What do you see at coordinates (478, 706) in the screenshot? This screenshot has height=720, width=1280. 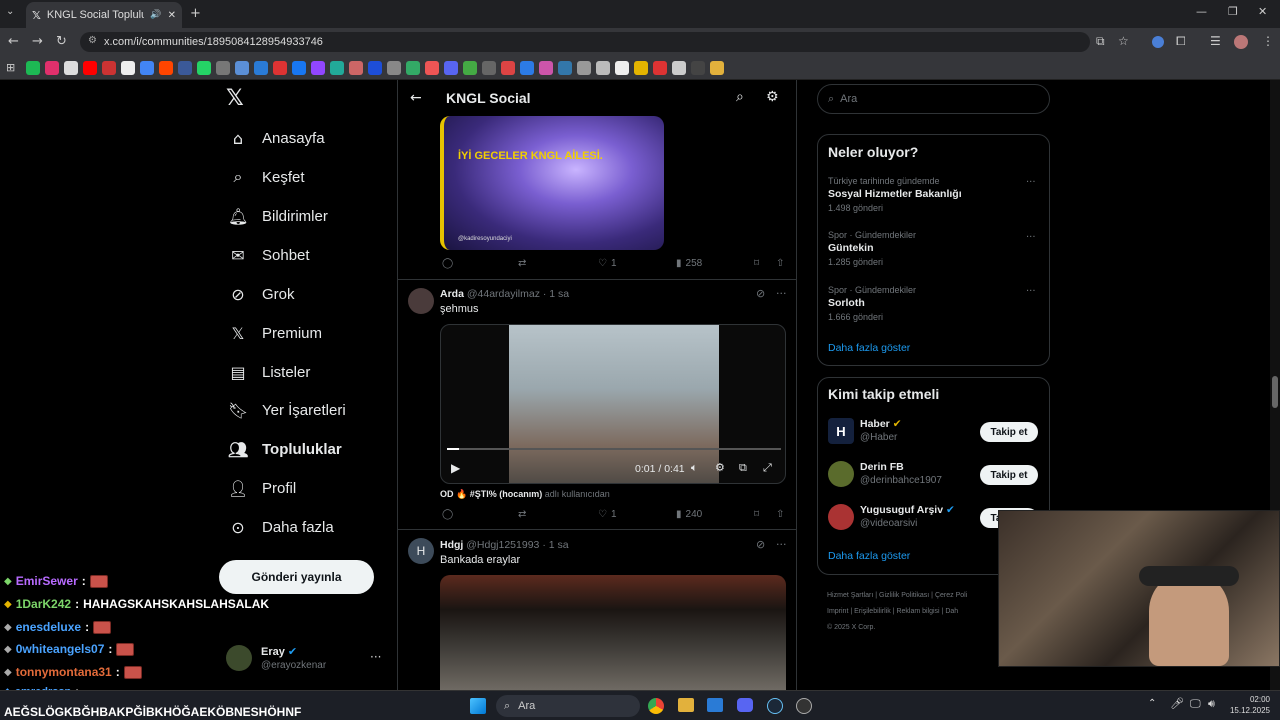 I see `windows-start-icon` at bounding box center [478, 706].